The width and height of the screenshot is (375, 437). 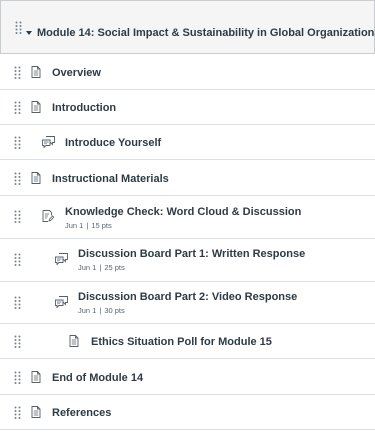 What do you see at coordinates (101, 225) in the screenshot?
I see `points: 15 pts` at bounding box center [101, 225].